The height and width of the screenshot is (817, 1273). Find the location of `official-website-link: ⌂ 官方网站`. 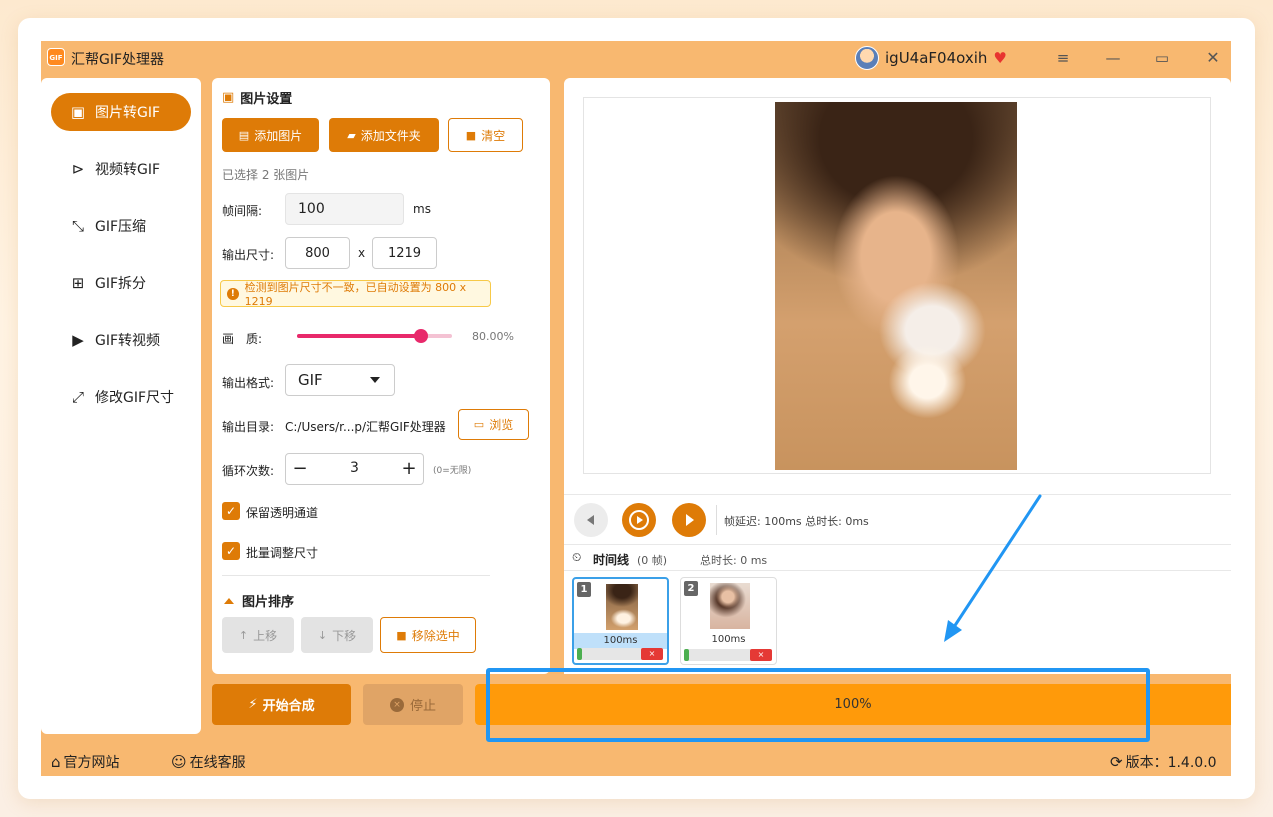

official-website-link: ⌂ 官方网站 is located at coordinates (85, 762).